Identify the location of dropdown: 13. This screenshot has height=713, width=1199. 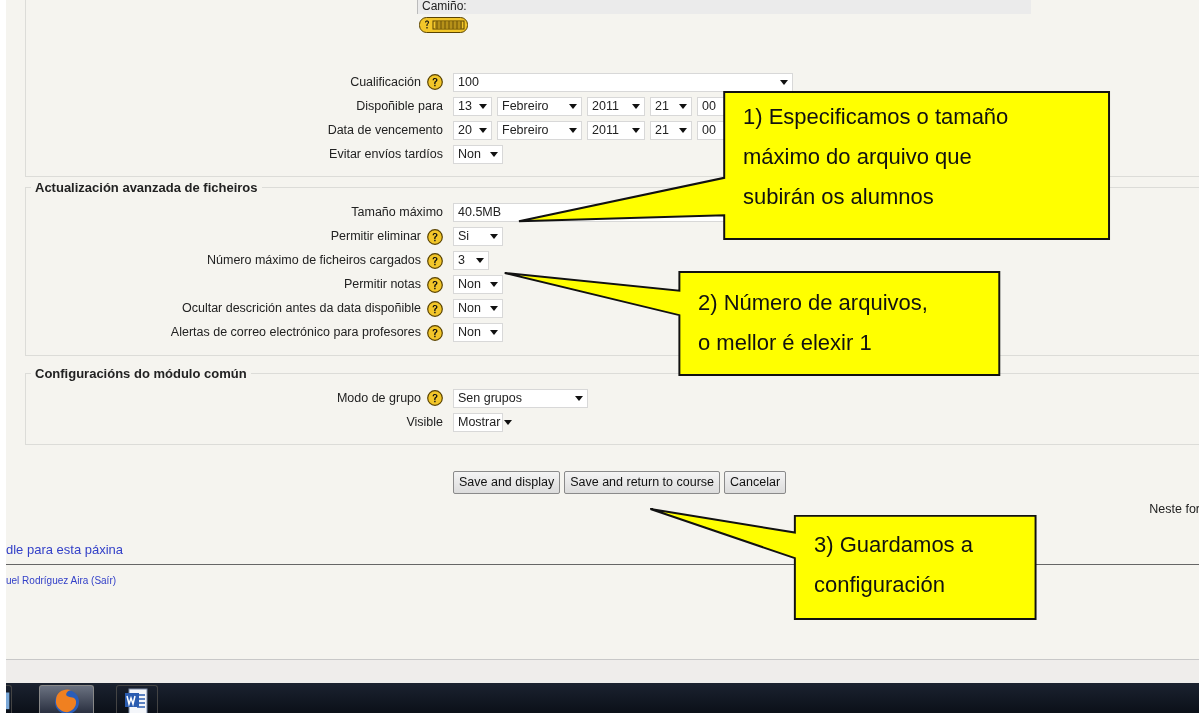
(472, 106).